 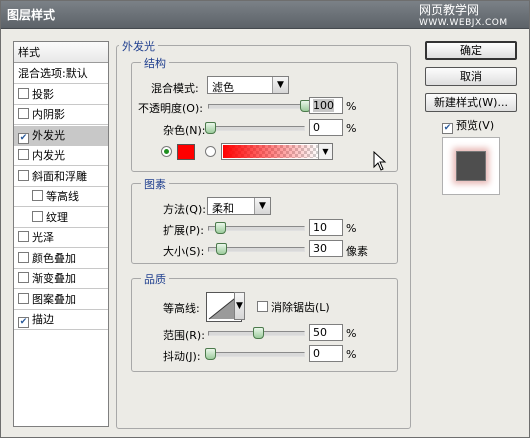 What do you see at coordinates (320, 332) in the screenshot?
I see `range-value: 50` at bounding box center [320, 332].